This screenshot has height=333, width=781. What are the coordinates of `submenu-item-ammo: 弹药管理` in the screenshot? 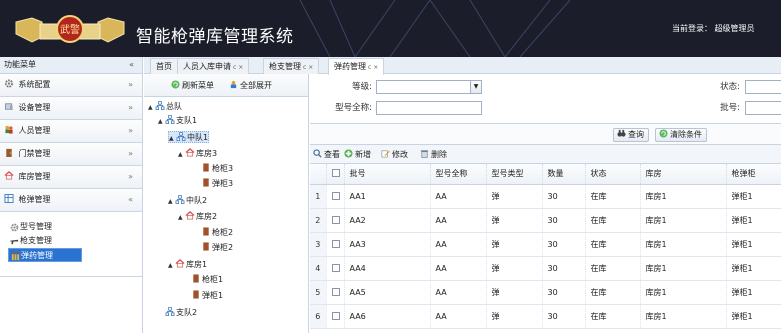 It's located at (45, 255).